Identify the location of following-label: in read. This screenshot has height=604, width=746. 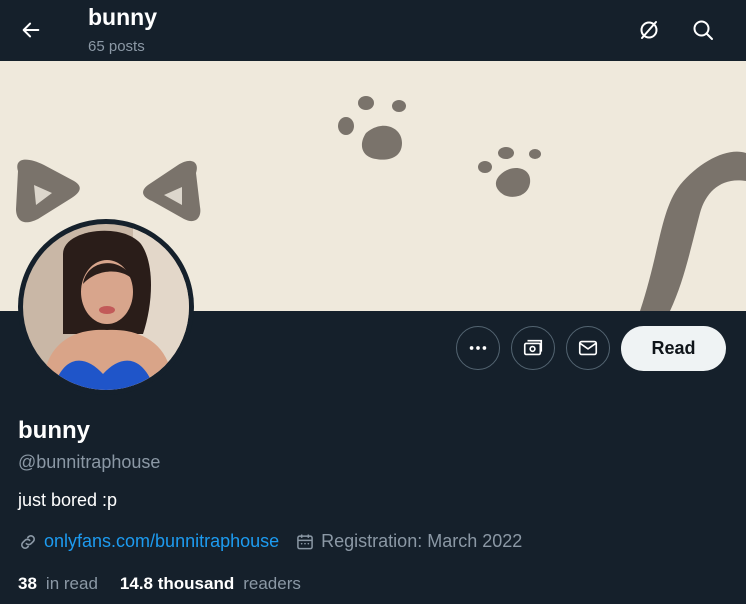
(71, 583).